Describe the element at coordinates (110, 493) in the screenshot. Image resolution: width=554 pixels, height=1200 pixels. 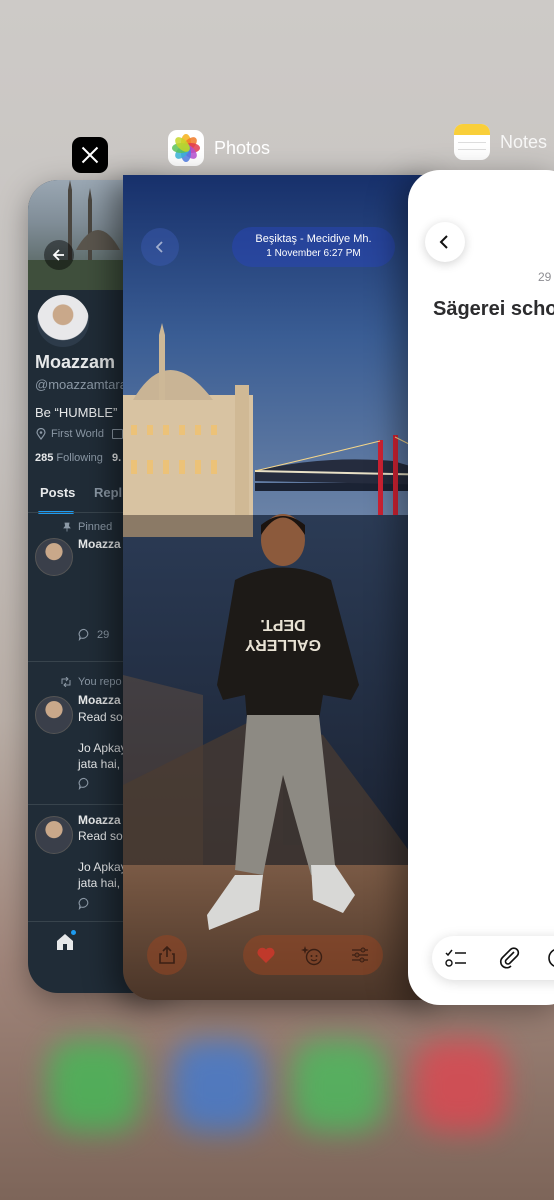
I see `tab-replies: Repli` at that location.